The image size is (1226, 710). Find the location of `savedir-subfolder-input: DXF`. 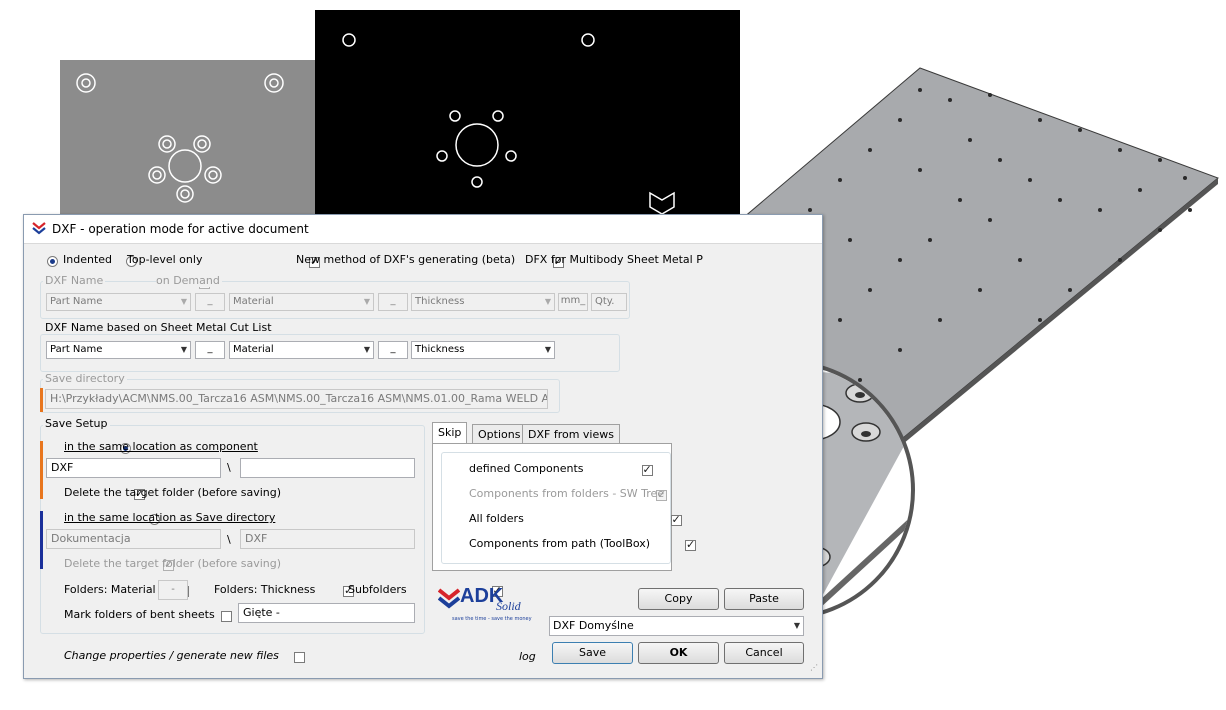

savedir-subfolder-input: DXF is located at coordinates (327, 539).